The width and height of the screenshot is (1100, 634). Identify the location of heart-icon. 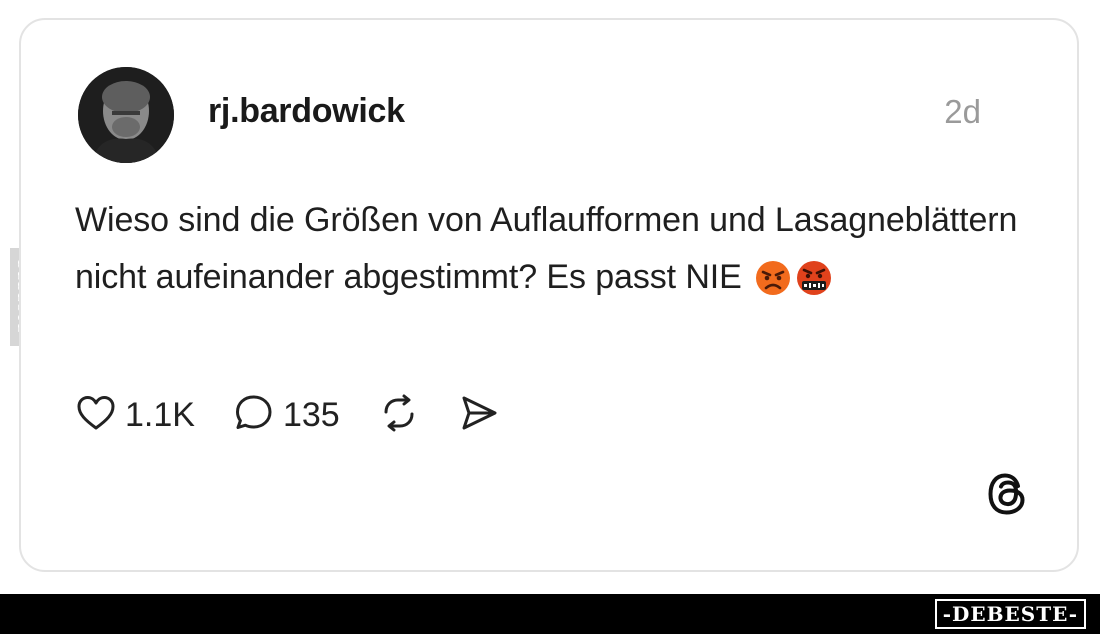
(96, 415).